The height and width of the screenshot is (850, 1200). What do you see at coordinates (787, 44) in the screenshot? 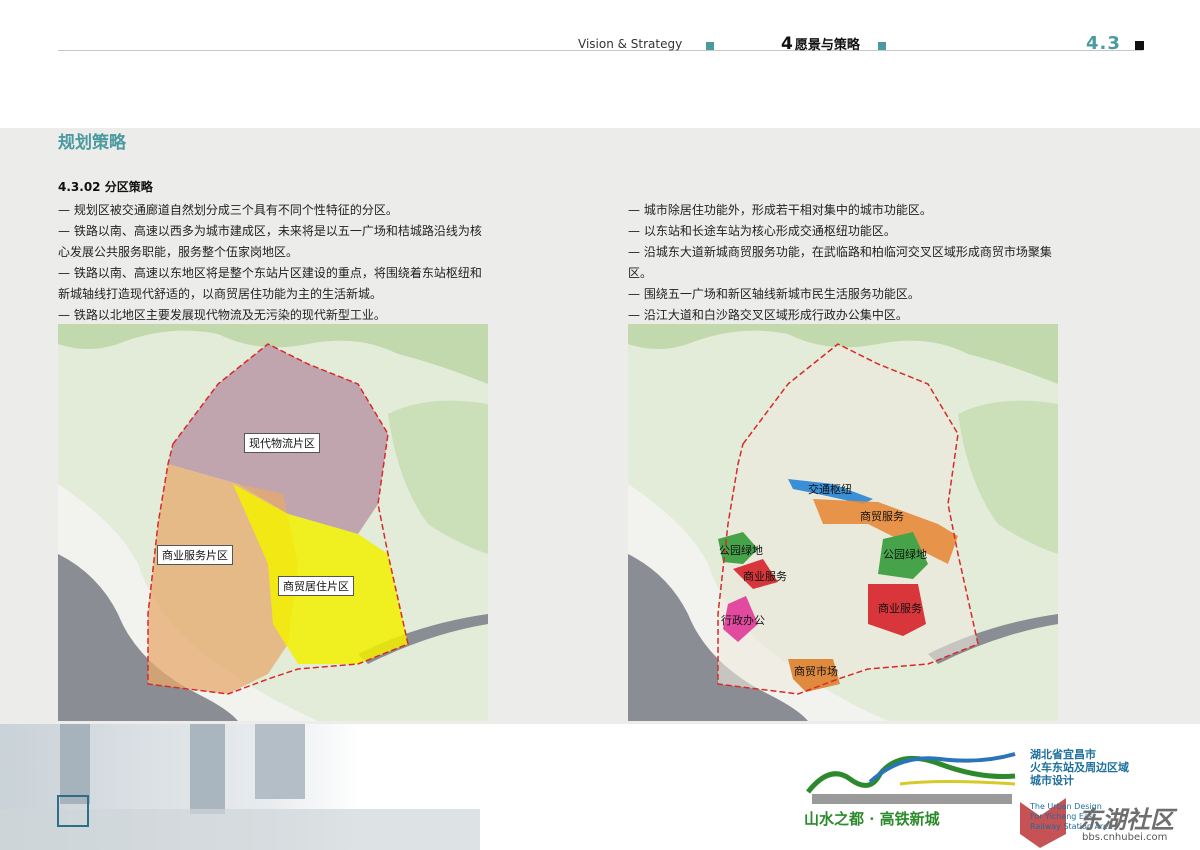
I see `header-chapter-num: 4` at bounding box center [787, 44].